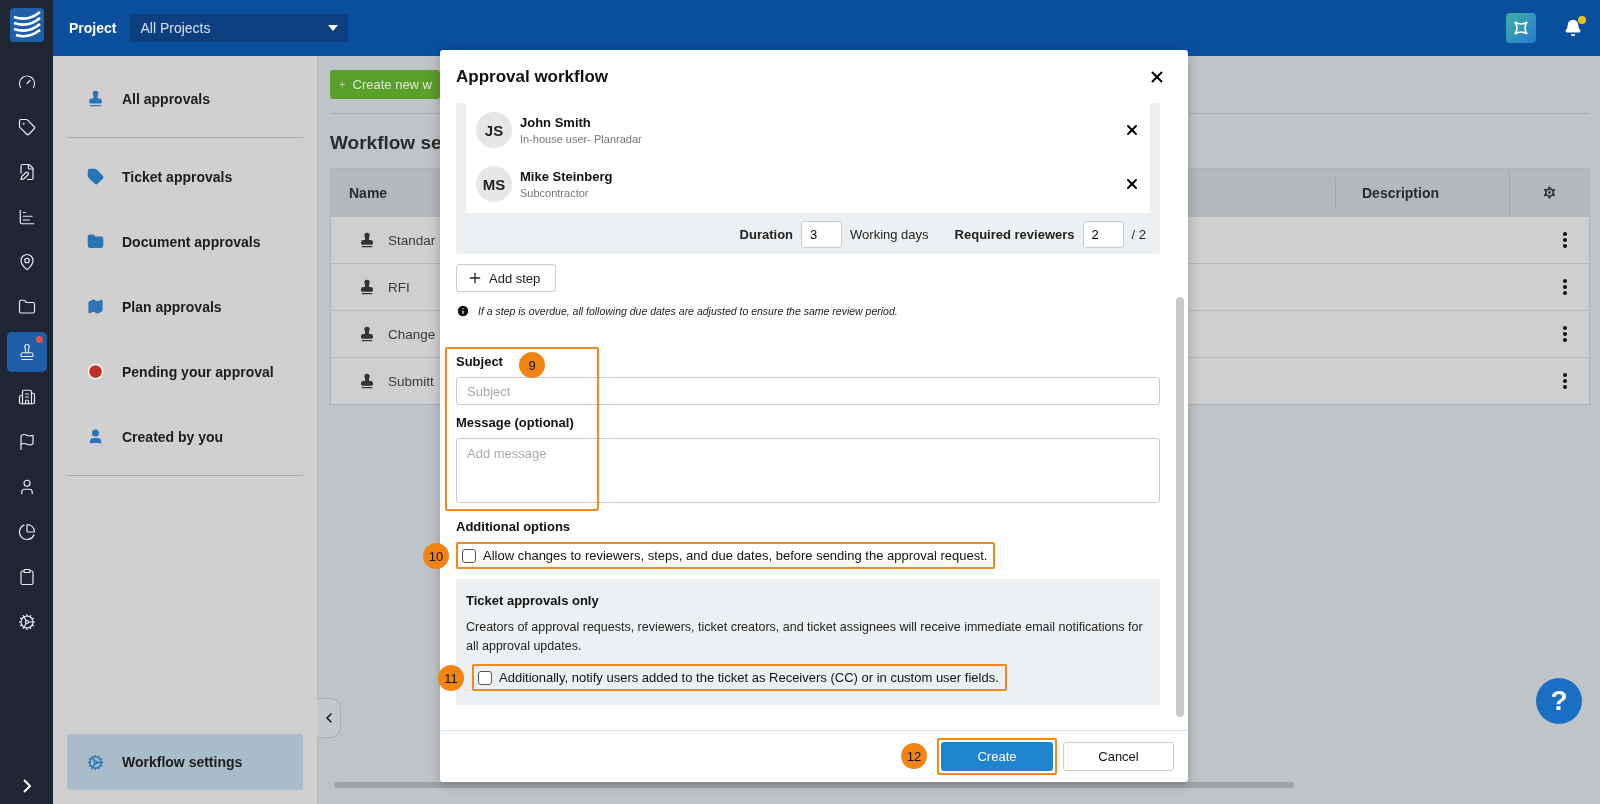 The height and width of the screenshot is (804, 1600). What do you see at coordinates (532, 76) in the screenshot?
I see `dialog-title: Approval workflow` at bounding box center [532, 76].